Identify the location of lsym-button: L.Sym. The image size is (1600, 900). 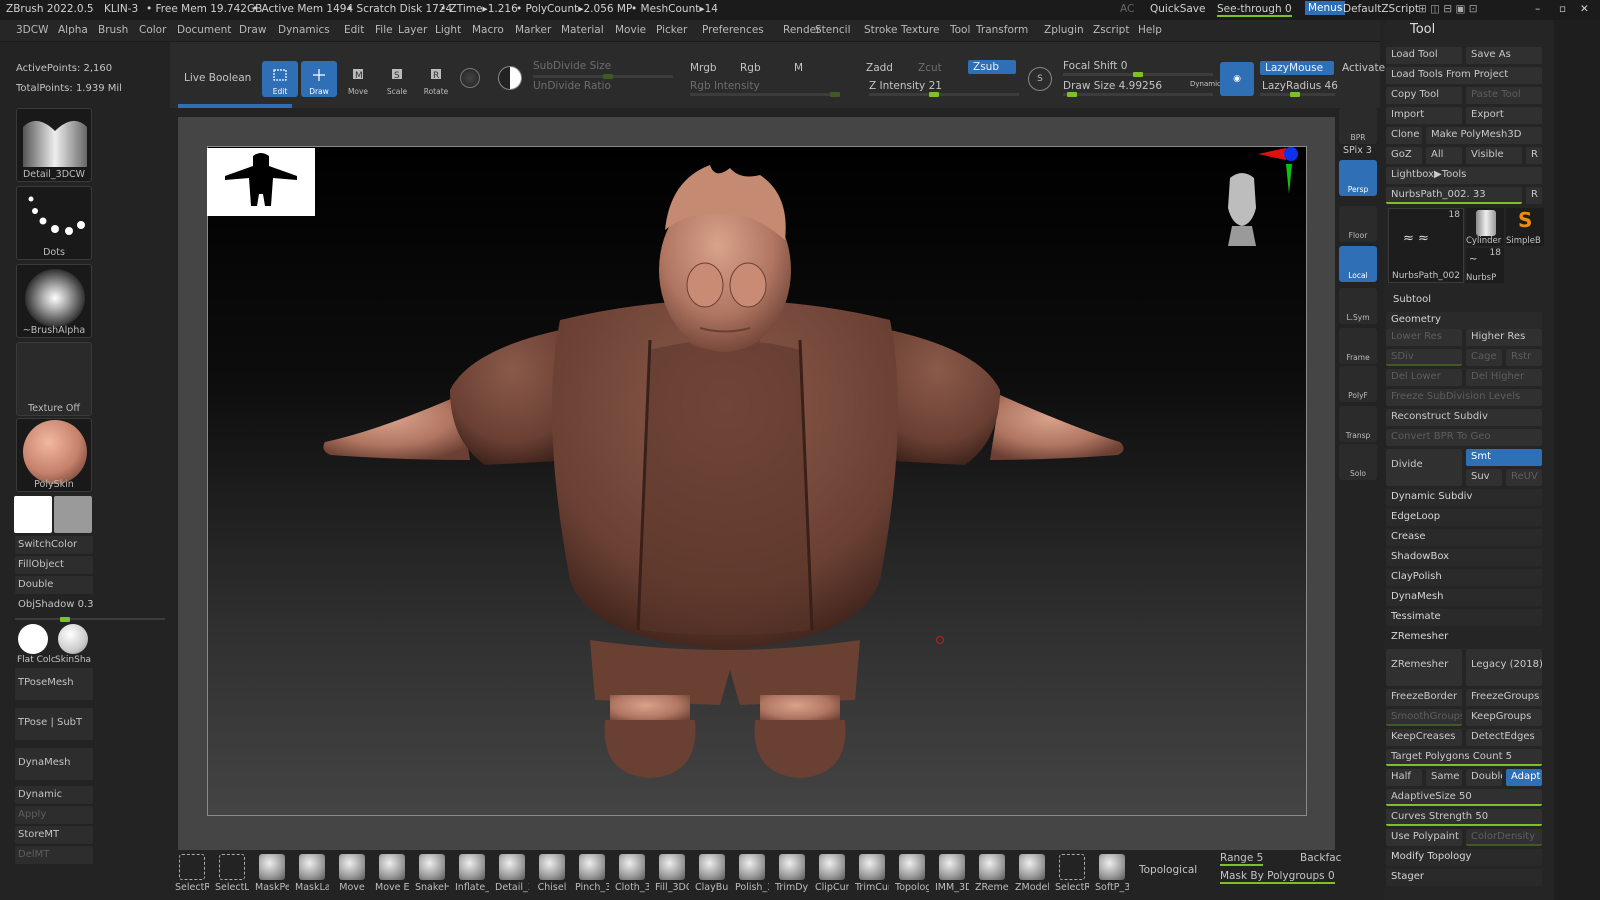
(1358, 306).